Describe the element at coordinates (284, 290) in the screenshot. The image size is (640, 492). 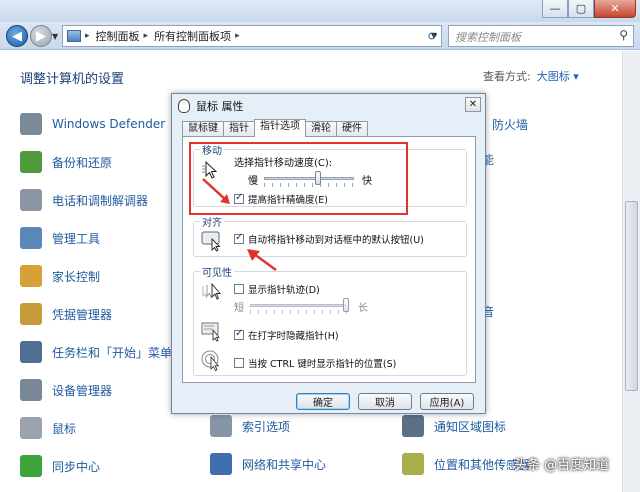
I see `pointer-trails-label: 显示指针轨迹(D)` at that location.